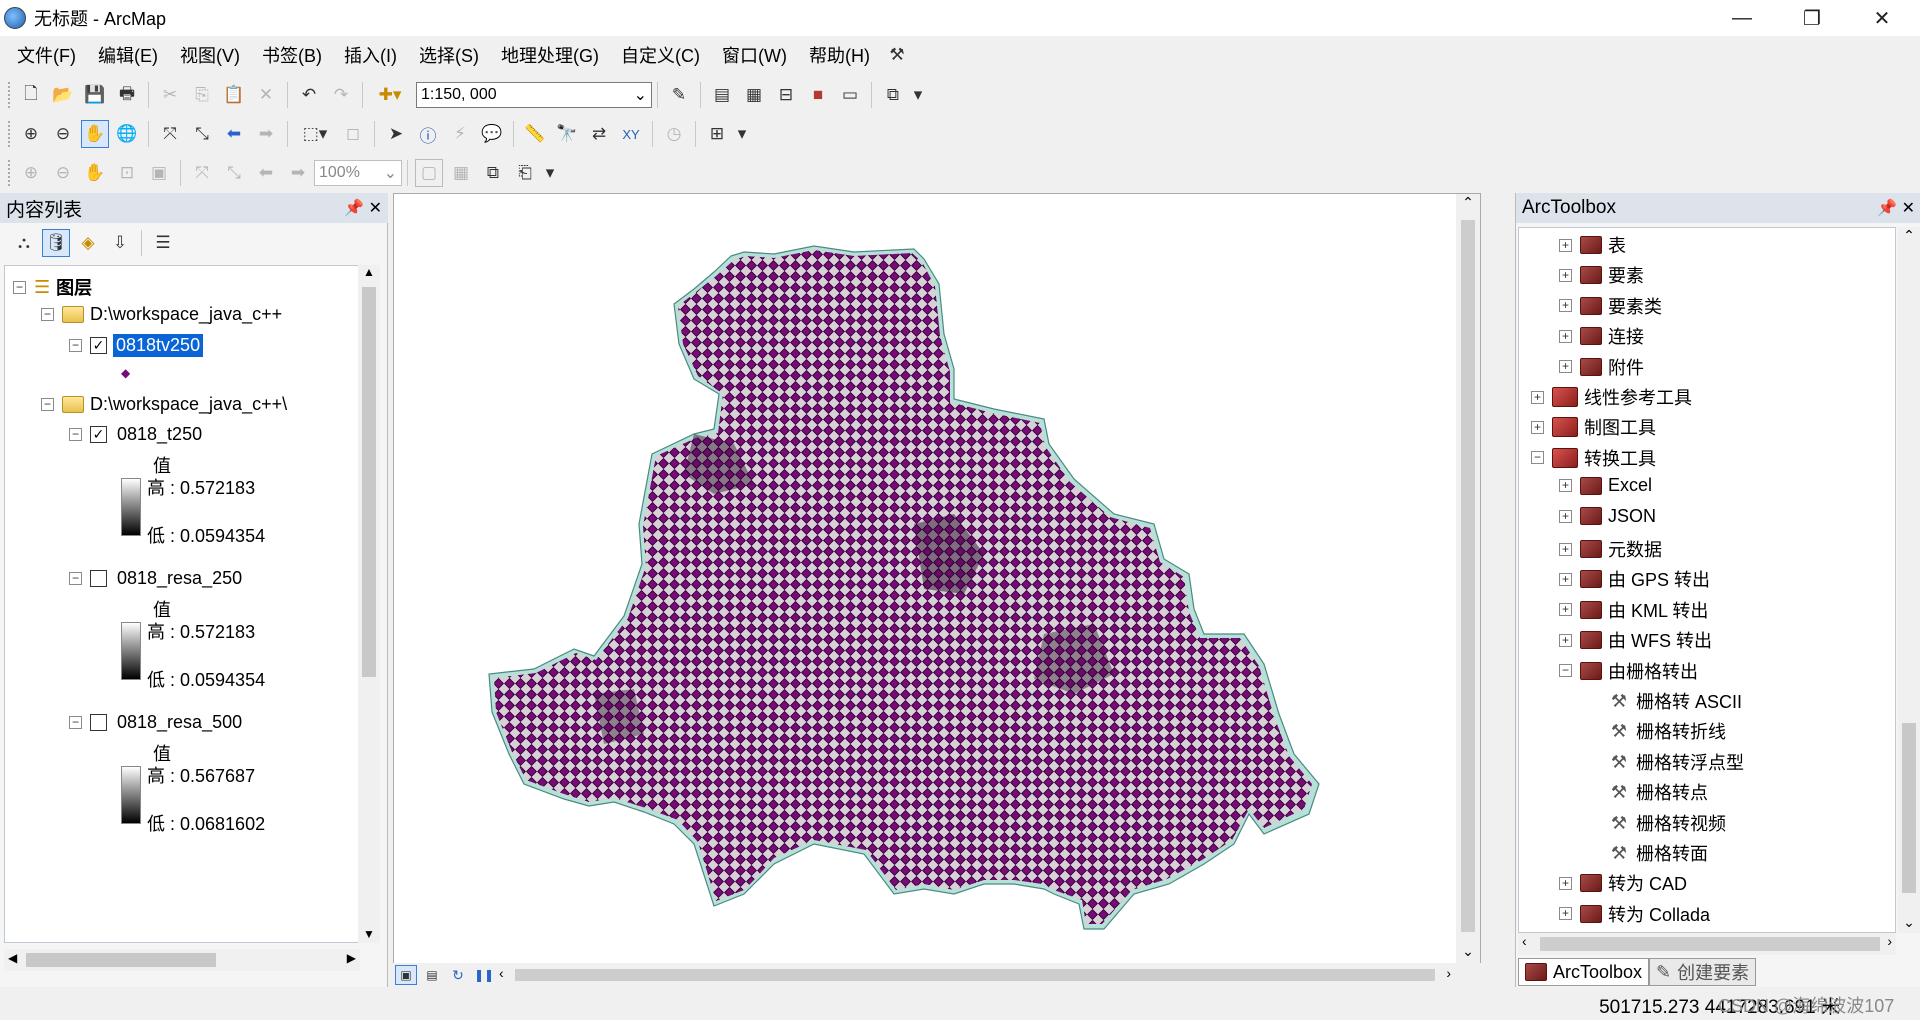  Describe the element at coordinates (1703, 972) in the screenshot. I see `tab-create-features: ✎ 创建要素` at that location.